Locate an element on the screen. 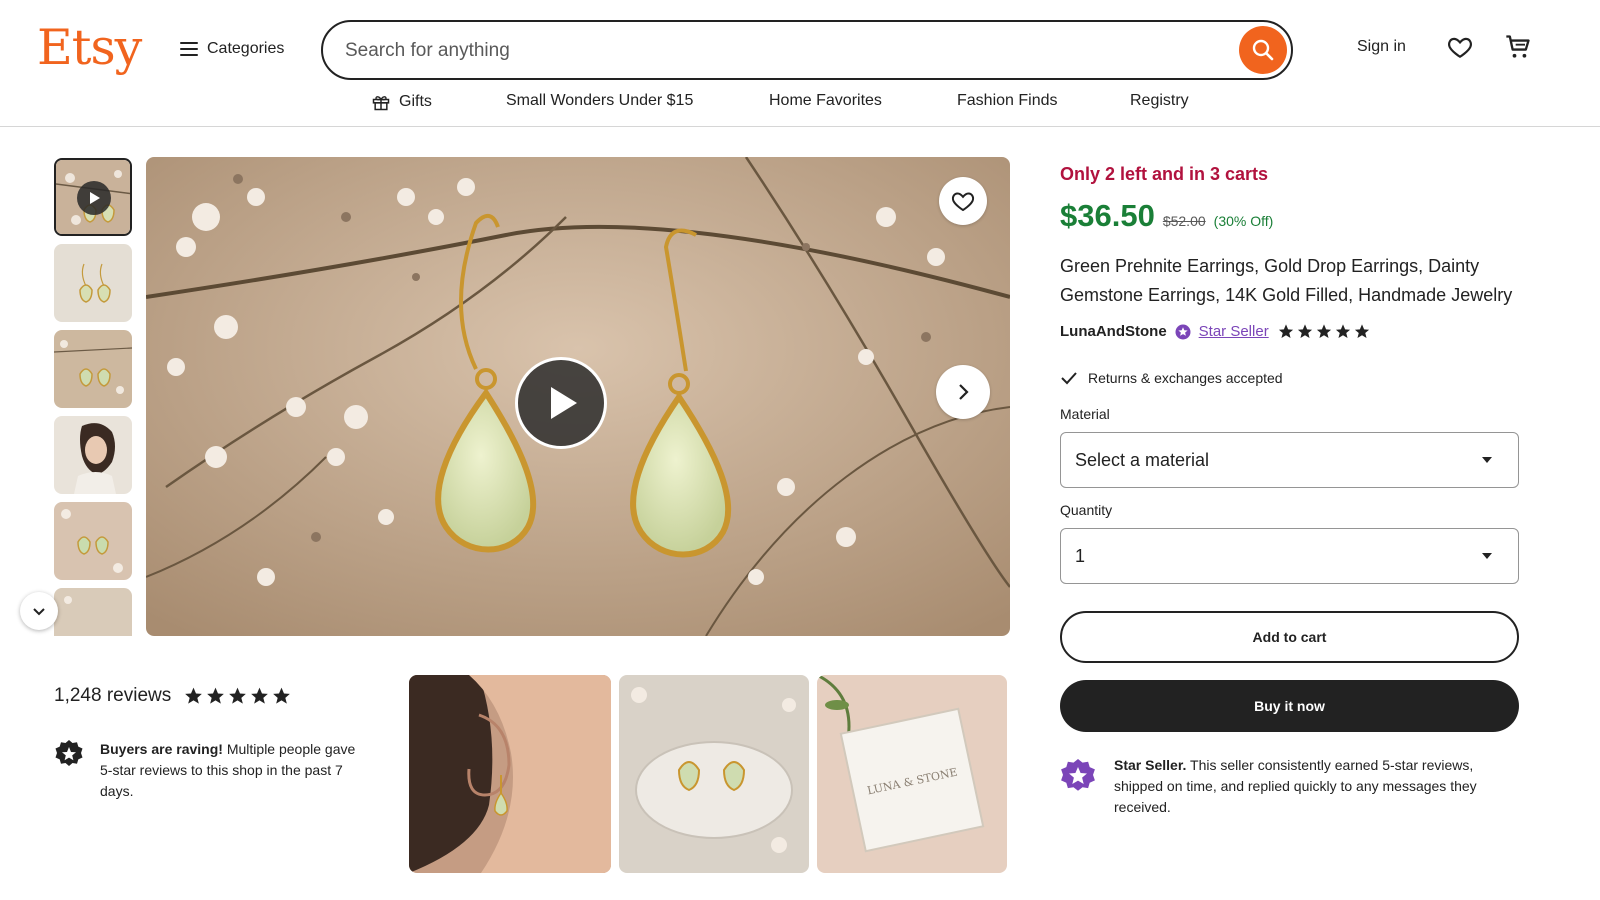  search-icon is located at coordinates (1263, 50).